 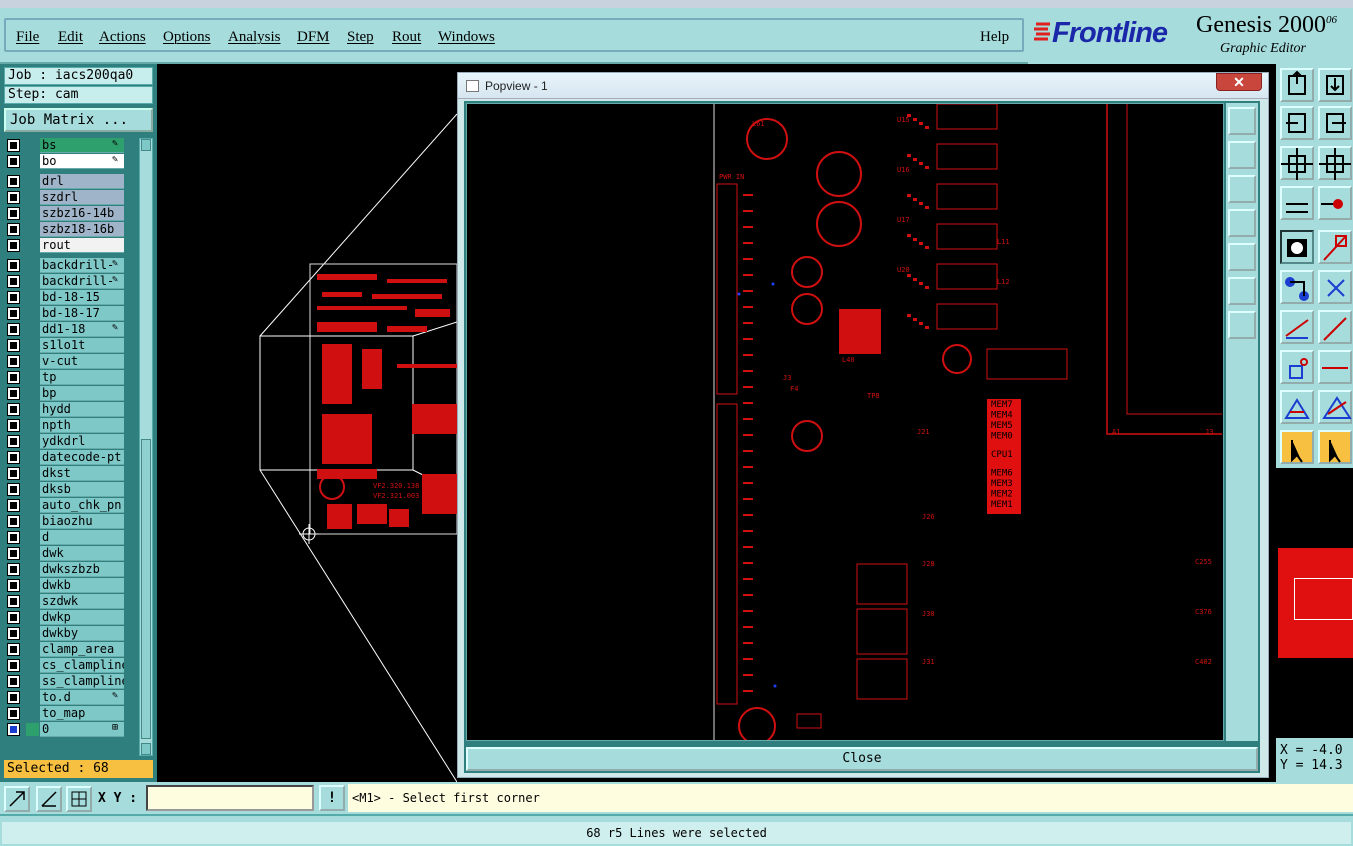 What do you see at coordinates (1297, 367) in the screenshot?
I see `add-pad-icon` at bounding box center [1297, 367].